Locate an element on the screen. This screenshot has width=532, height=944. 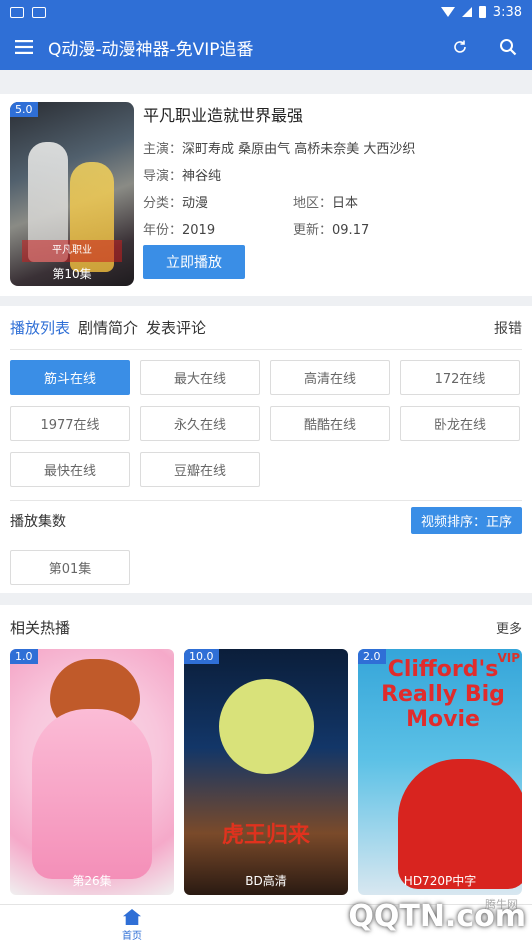
update-value: 09.17 is located at coordinates (351, 230).